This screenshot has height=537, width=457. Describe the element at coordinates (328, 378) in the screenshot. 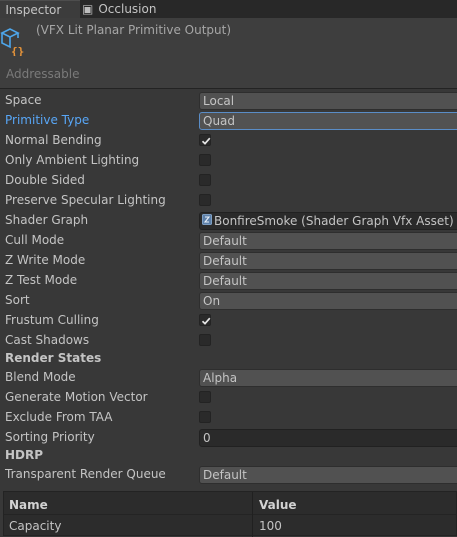

I see `blend-mode-dropdown: Alpha` at that location.